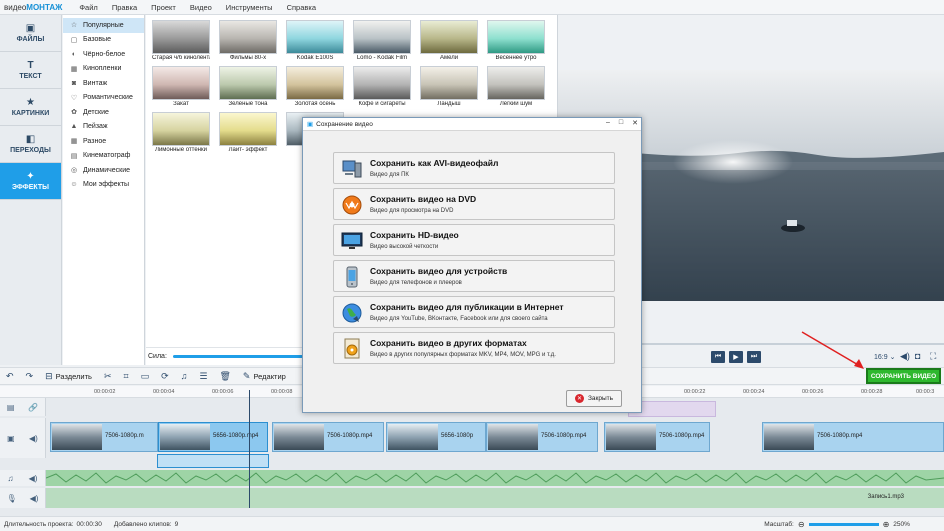  What do you see at coordinates (103, 170) in the screenshot?
I see `category-dynamic: ◎ Динамические` at bounding box center [103, 170].